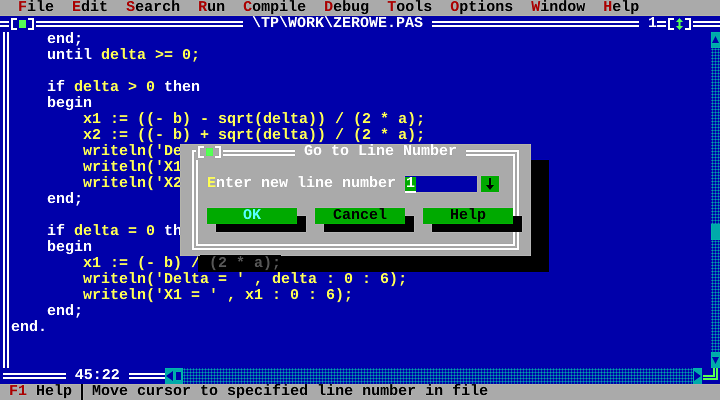  I want to click on zoom-button, so click(680, 24).